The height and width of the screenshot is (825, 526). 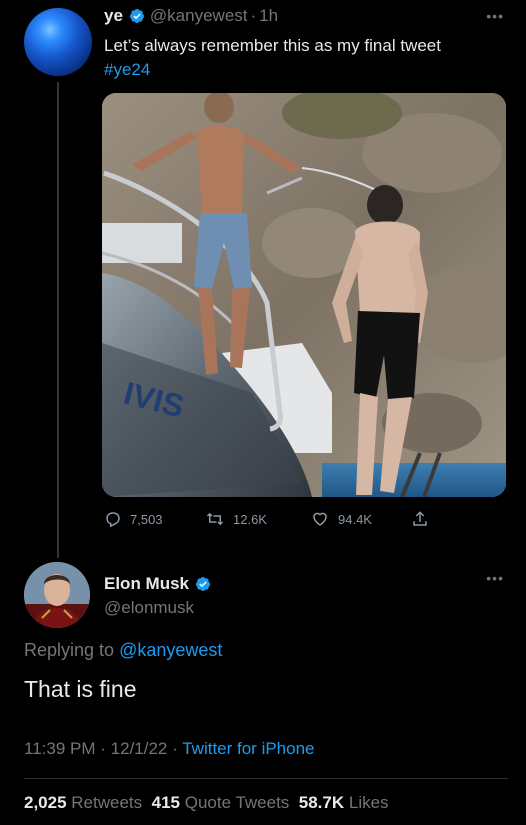 I want to click on hashtag-link: #ye24, so click(x=309, y=70).